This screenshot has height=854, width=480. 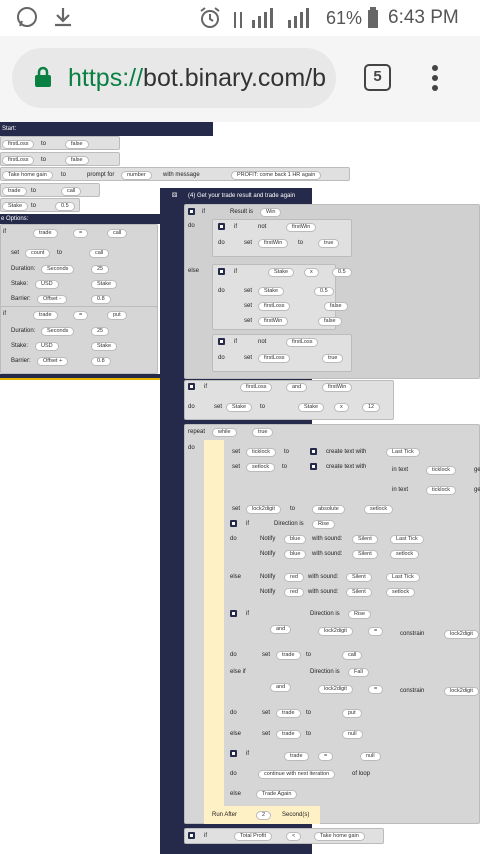 I want to click on offset-field: Offset -, so click(x=52, y=299).